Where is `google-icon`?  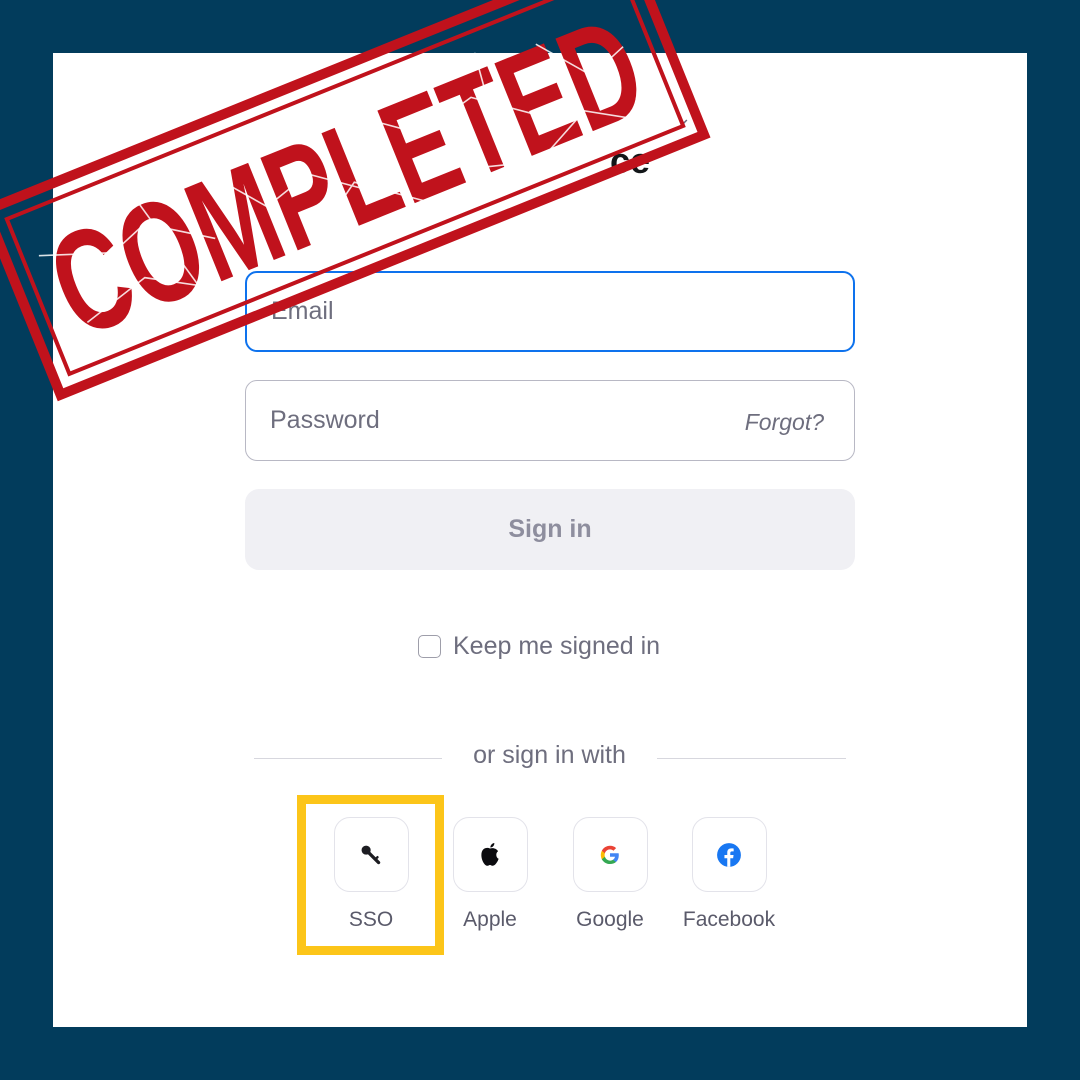
google-icon is located at coordinates (609, 854).